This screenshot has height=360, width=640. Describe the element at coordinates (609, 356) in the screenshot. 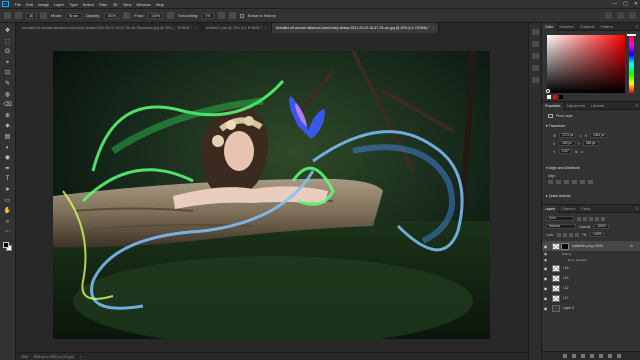

I see `new-layer-icon` at that location.